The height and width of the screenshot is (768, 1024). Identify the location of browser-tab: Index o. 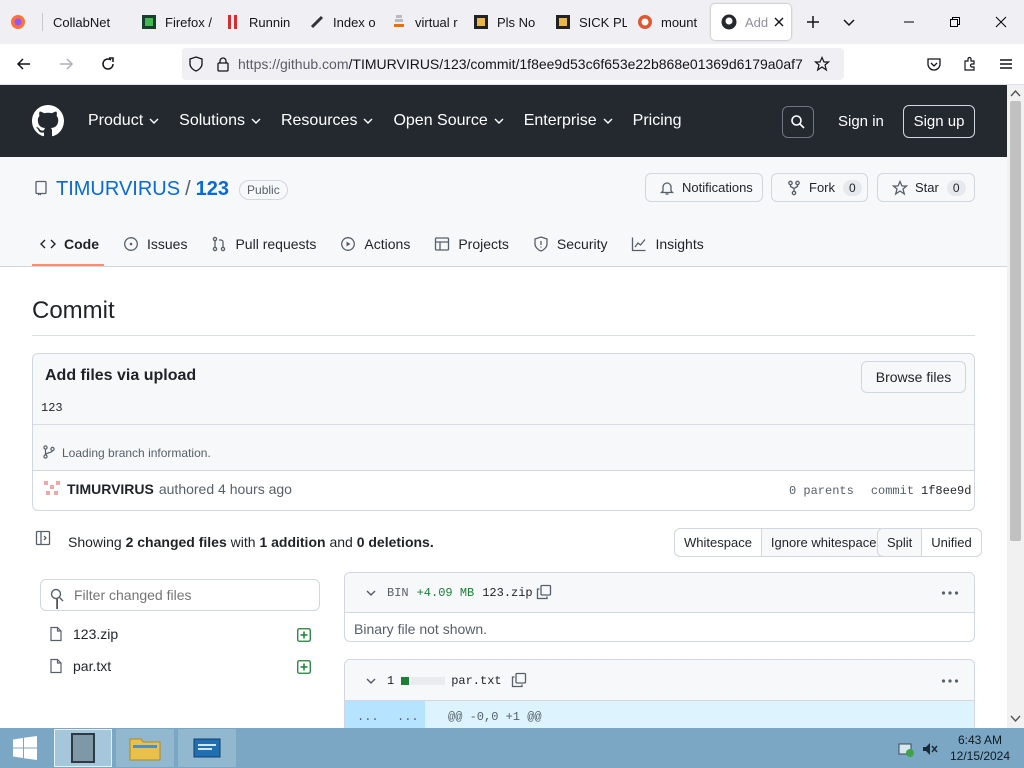
(340, 22).